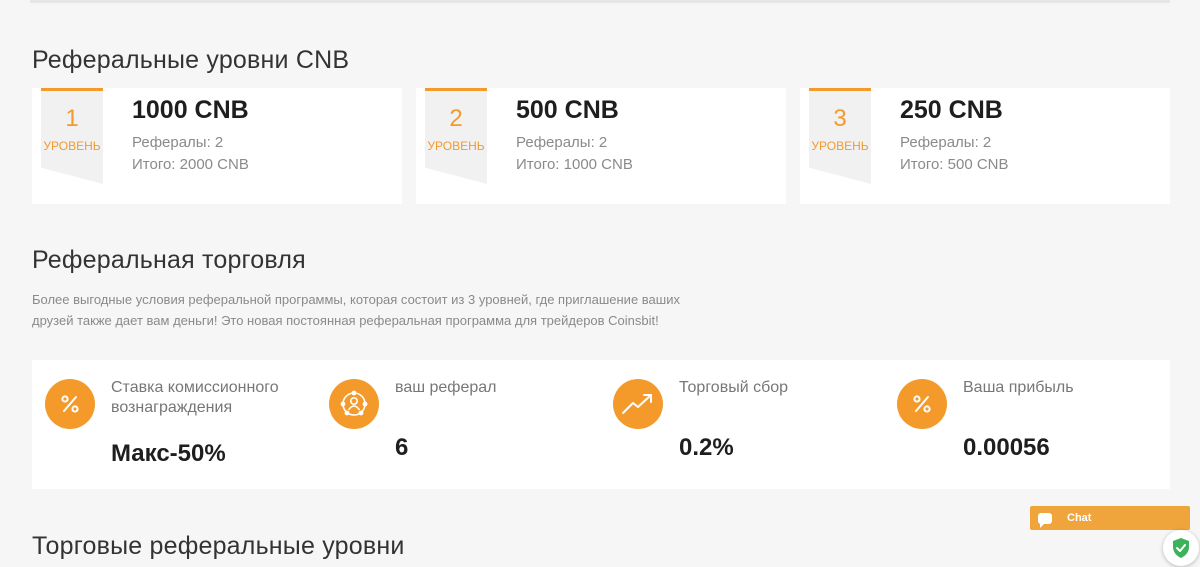  I want to click on level-total: Итого: 1000 CNB, so click(574, 164).